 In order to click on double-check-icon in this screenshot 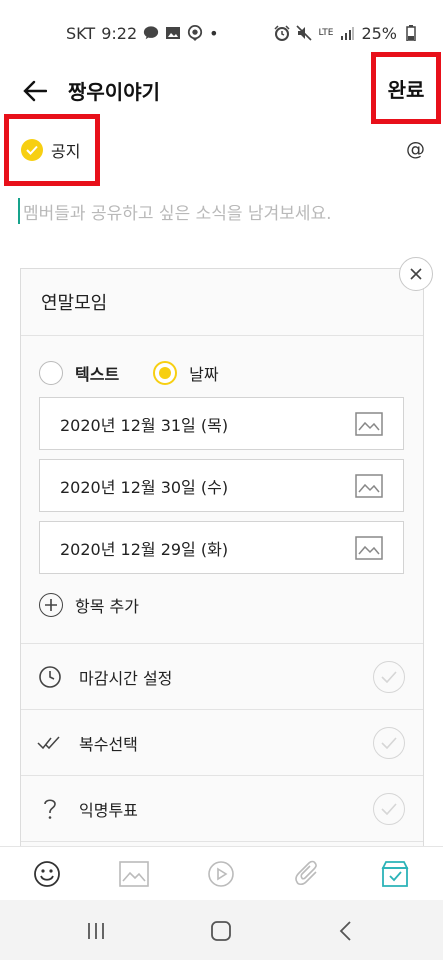, I will do `click(50, 743)`.